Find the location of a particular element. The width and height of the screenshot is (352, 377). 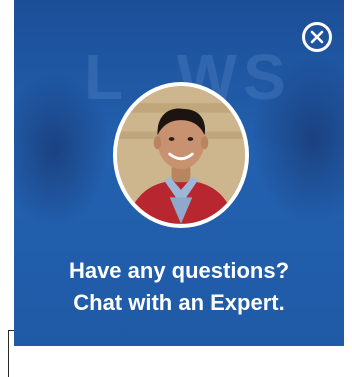

headline-line-2: Chat with an Expert. is located at coordinates (179, 302).